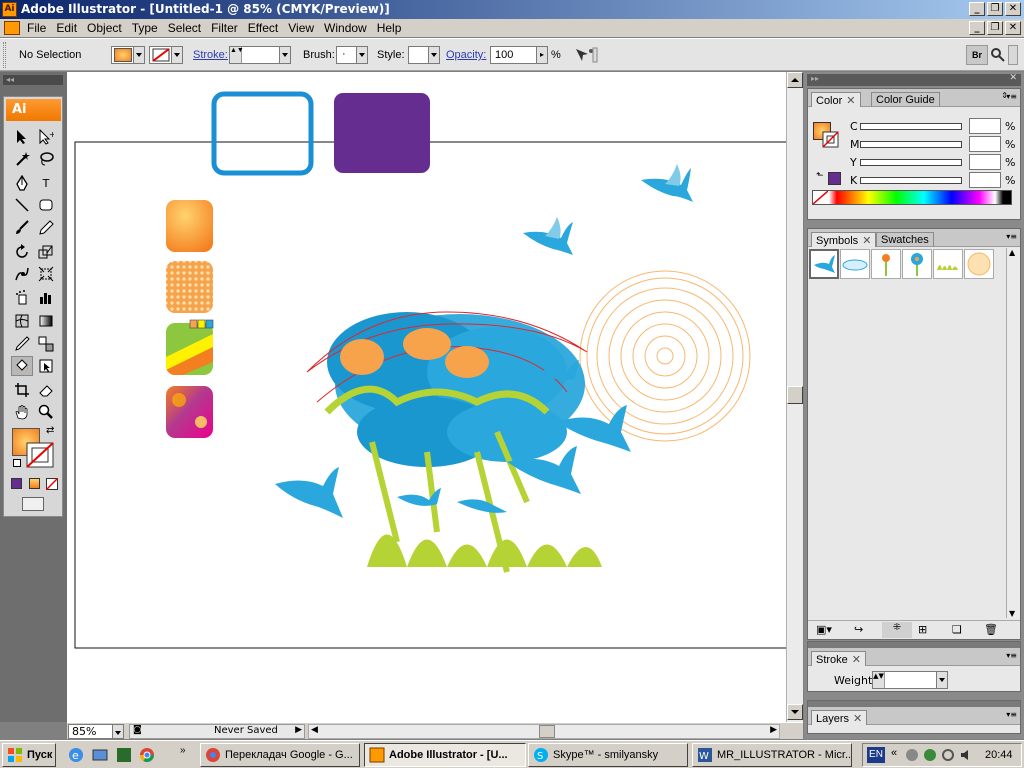 This screenshot has height=768, width=1024. What do you see at coordinates (1013, 28) in the screenshot?
I see `doc-close-button: ✕` at bounding box center [1013, 28].